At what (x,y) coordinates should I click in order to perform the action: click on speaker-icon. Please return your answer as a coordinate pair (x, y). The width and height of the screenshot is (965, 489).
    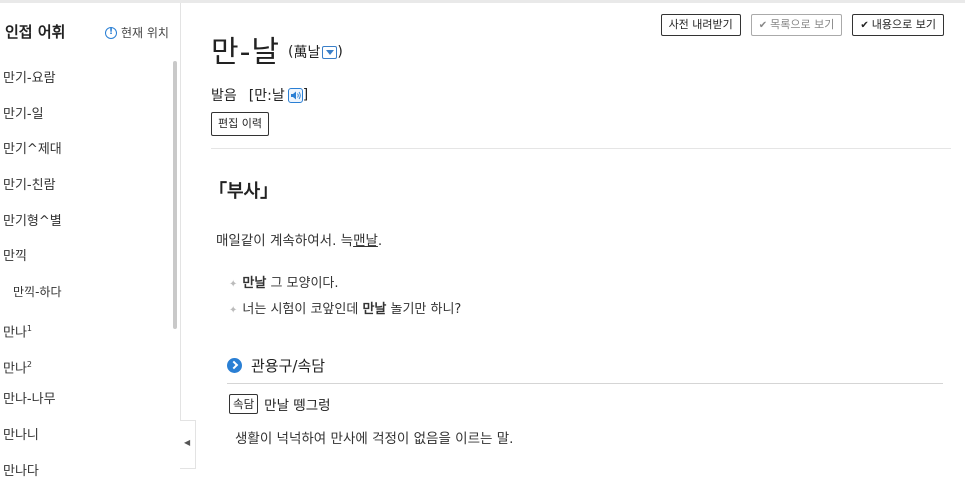
    Looking at the image, I should click on (295, 95).